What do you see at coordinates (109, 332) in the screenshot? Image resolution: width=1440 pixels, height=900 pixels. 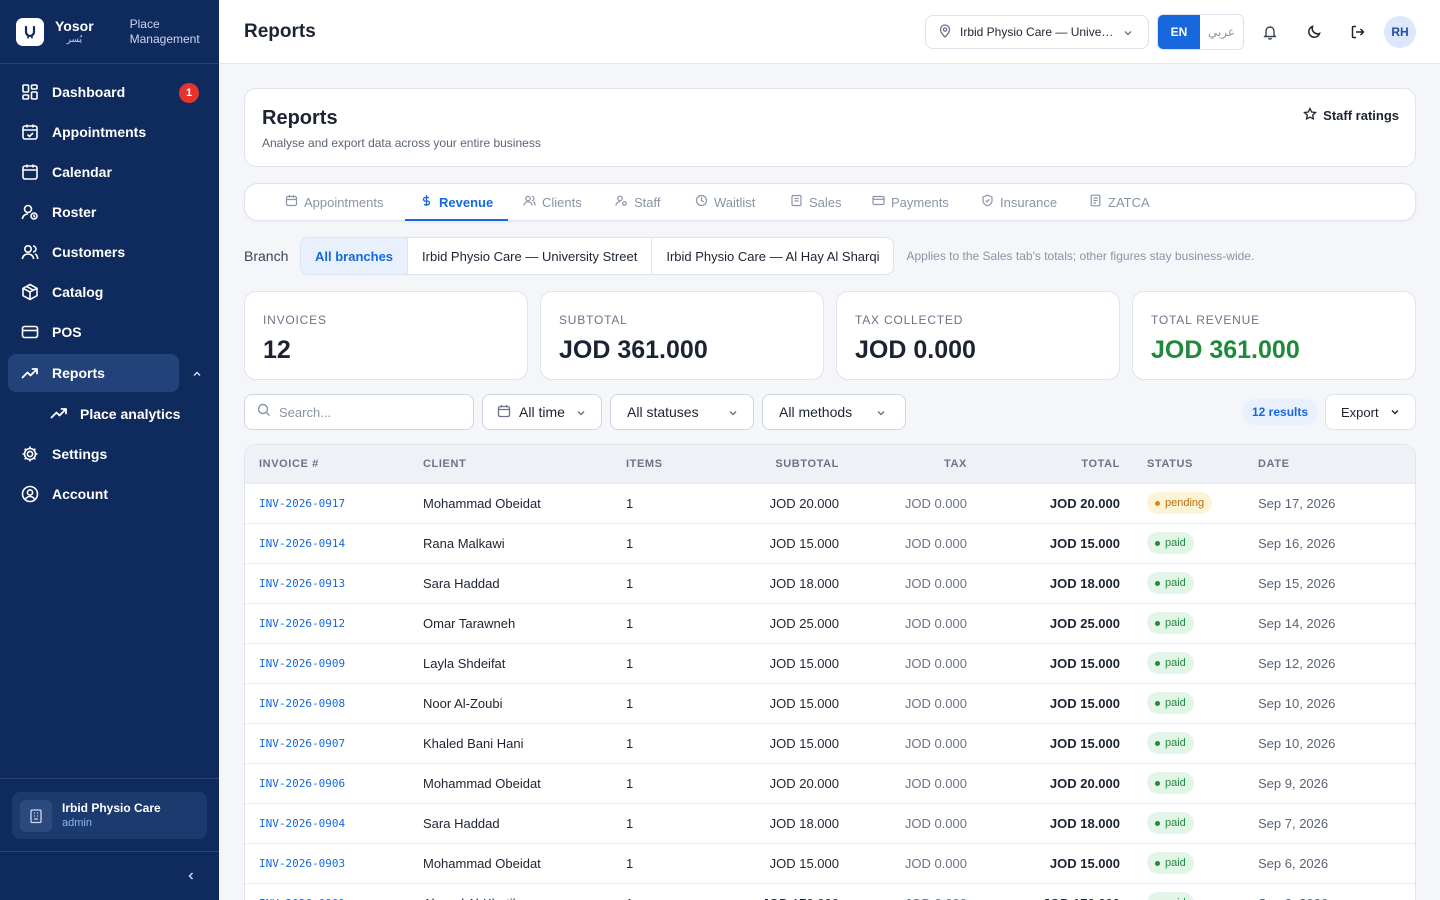 I see `sidebar-item-pos: POS` at bounding box center [109, 332].